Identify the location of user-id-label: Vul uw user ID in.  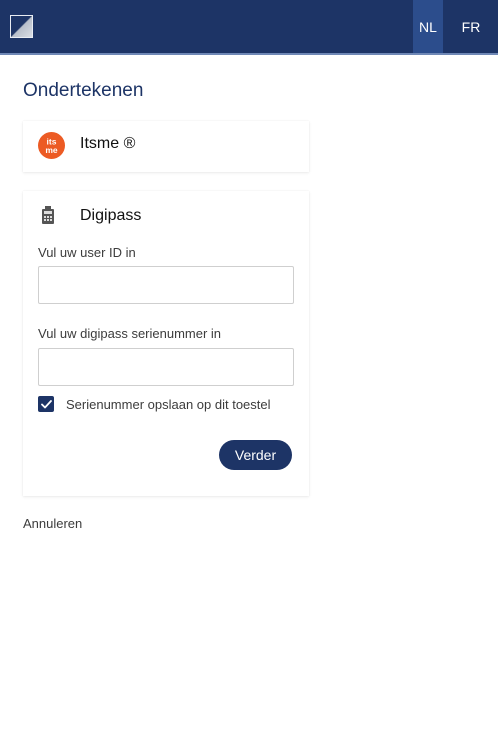
(87, 252).